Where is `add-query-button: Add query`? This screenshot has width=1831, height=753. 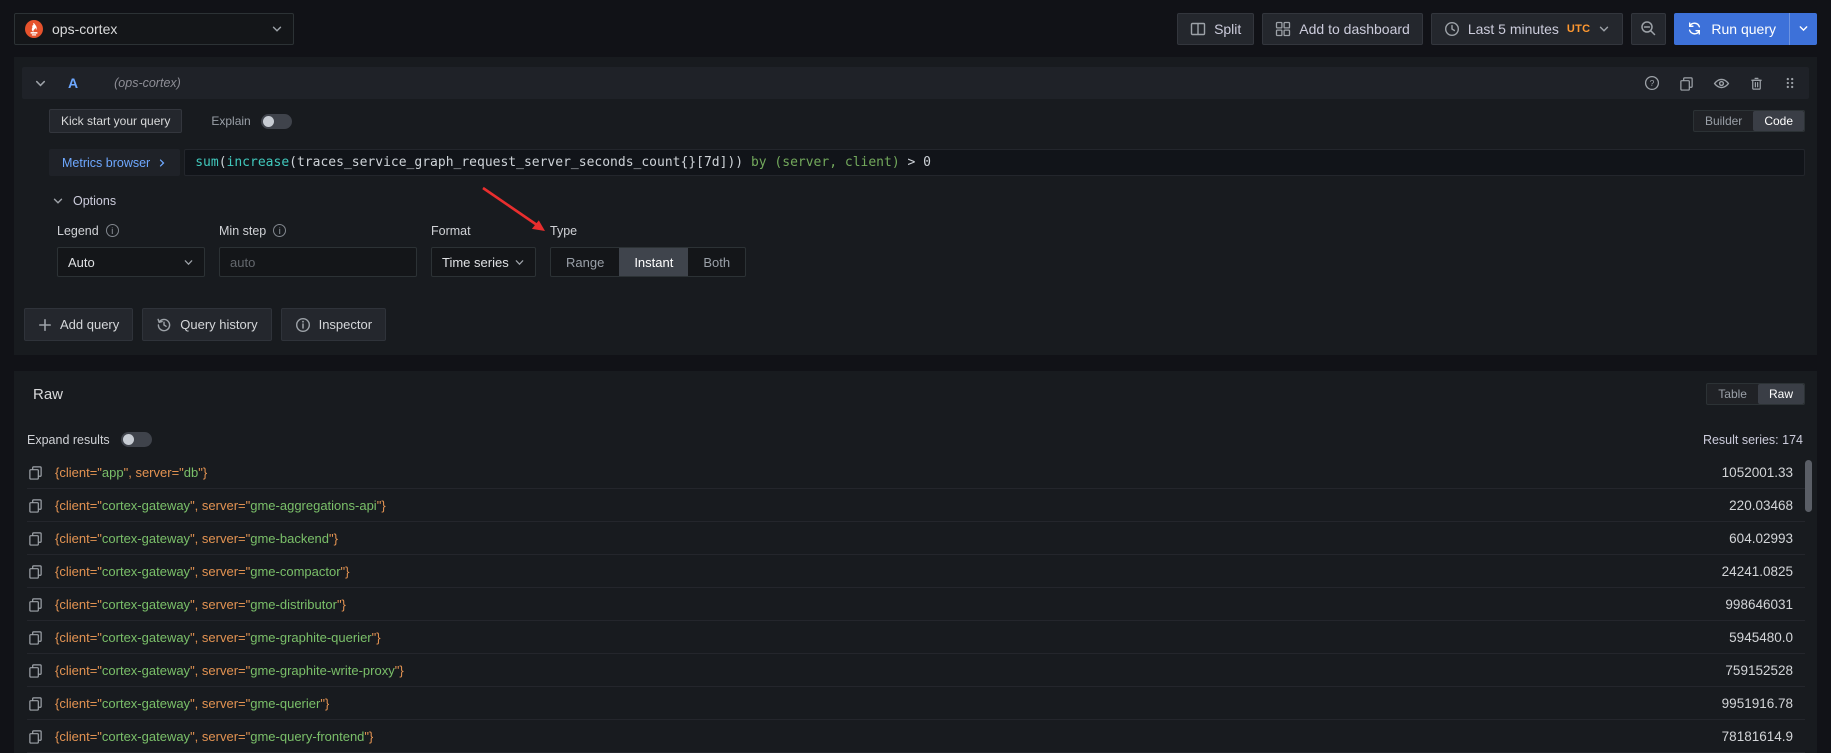 add-query-button: Add query is located at coordinates (79, 324).